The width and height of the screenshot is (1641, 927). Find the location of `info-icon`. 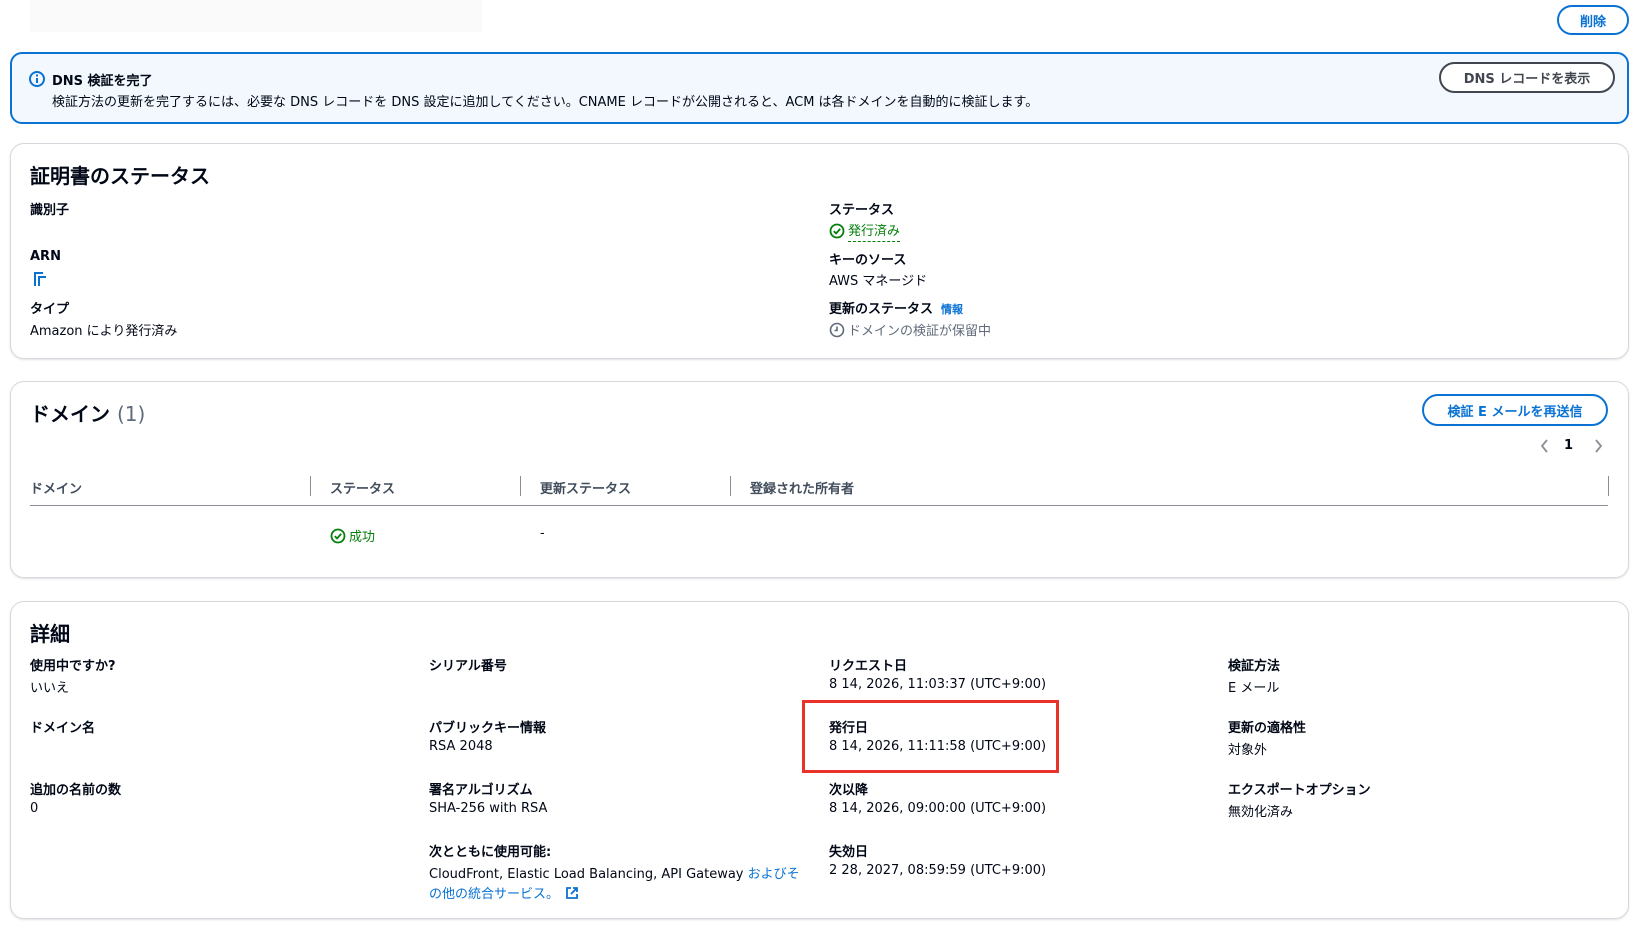

info-icon is located at coordinates (37, 79).